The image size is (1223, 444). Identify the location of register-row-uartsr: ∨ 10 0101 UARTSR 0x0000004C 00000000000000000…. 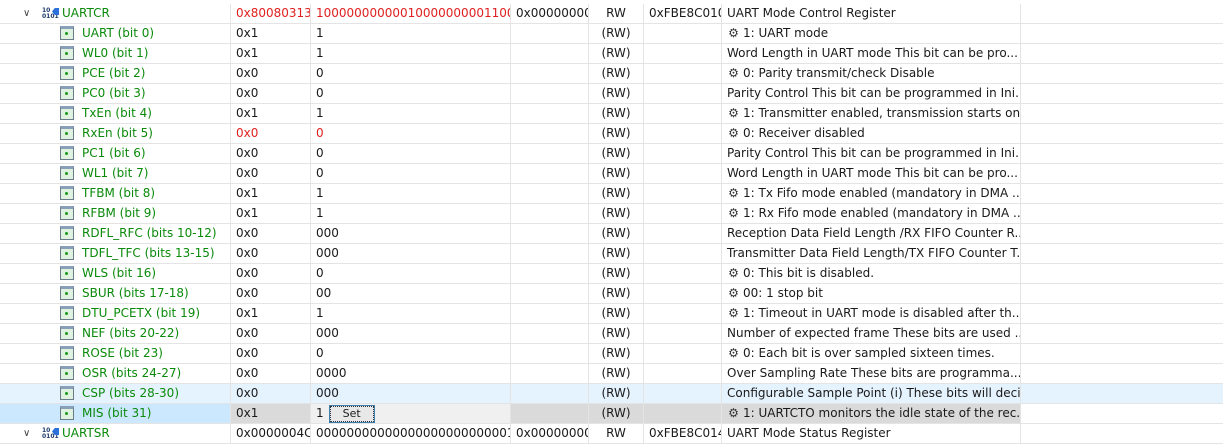
(611, 434).